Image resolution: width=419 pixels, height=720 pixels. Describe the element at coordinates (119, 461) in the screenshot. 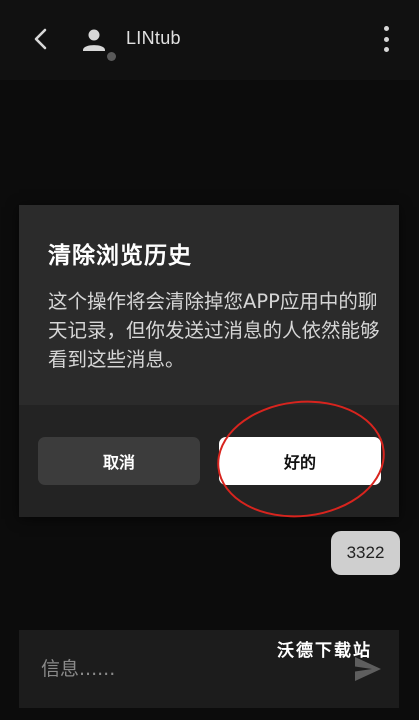

I see `cancel-button: 取消` at that location.